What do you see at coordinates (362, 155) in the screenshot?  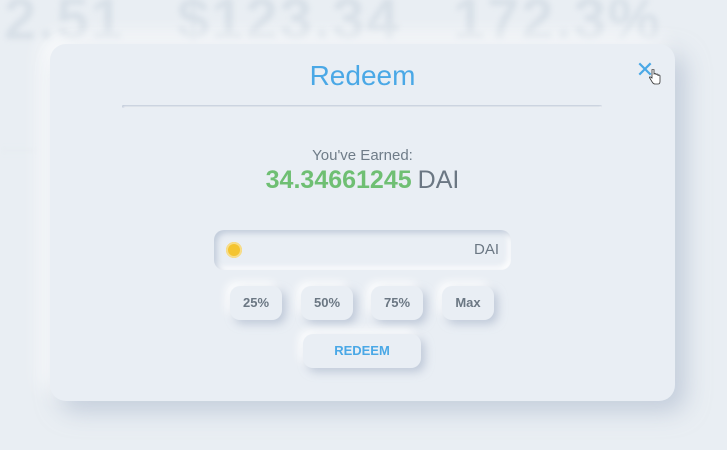 I see `earned-label: You've Earned:` at bounding box center [362, 155].